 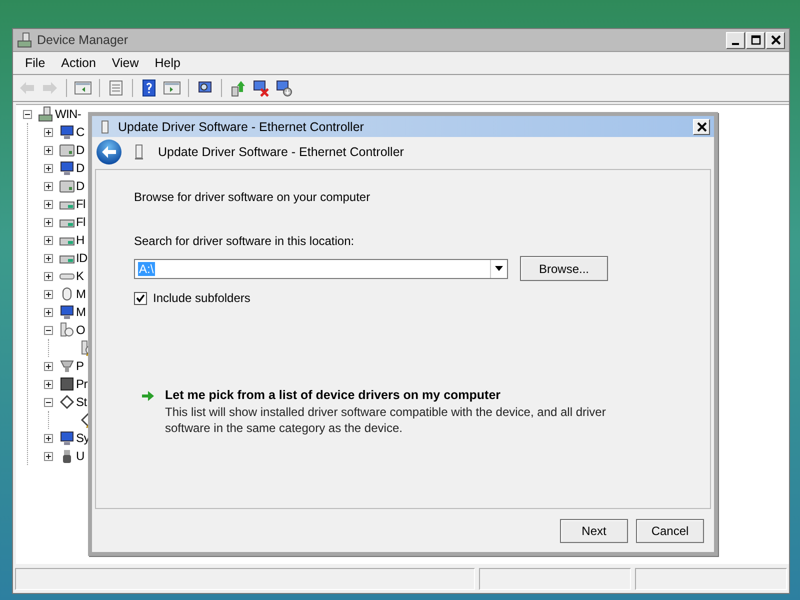 I want to click on wizard-heading: Browse for driver software on your computer, so click(x=253, y=197).